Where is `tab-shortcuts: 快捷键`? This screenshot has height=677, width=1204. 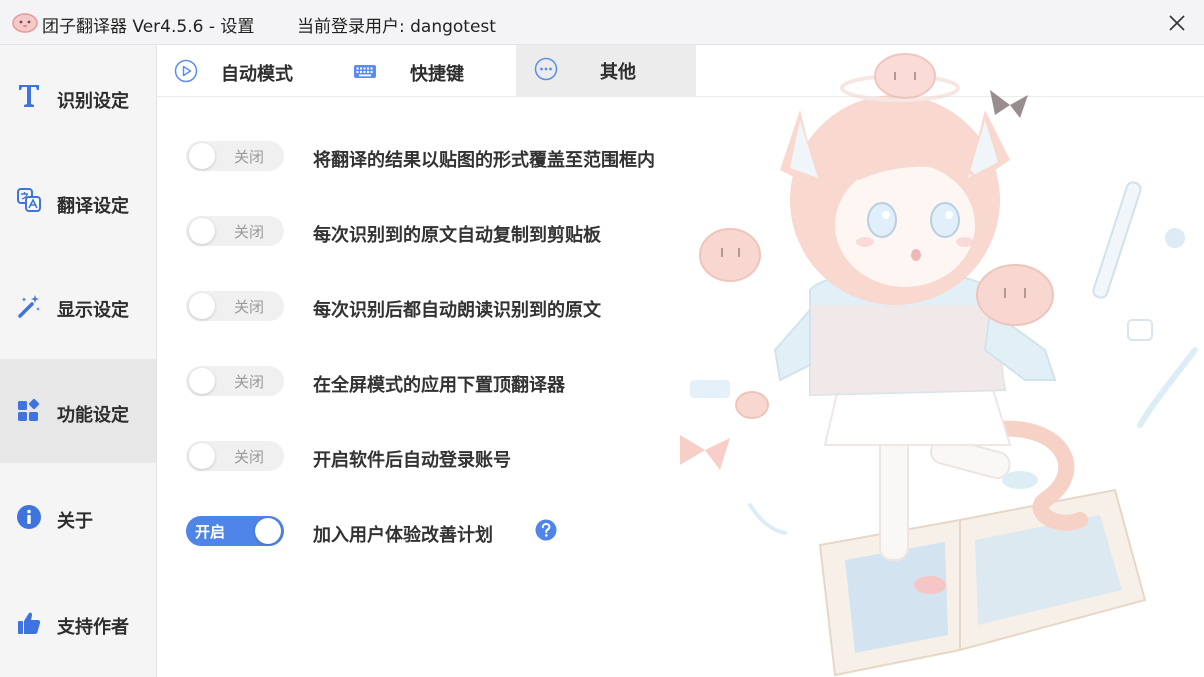 tab-shortcuts: 快捷键 is located at coordinates (426, 70).